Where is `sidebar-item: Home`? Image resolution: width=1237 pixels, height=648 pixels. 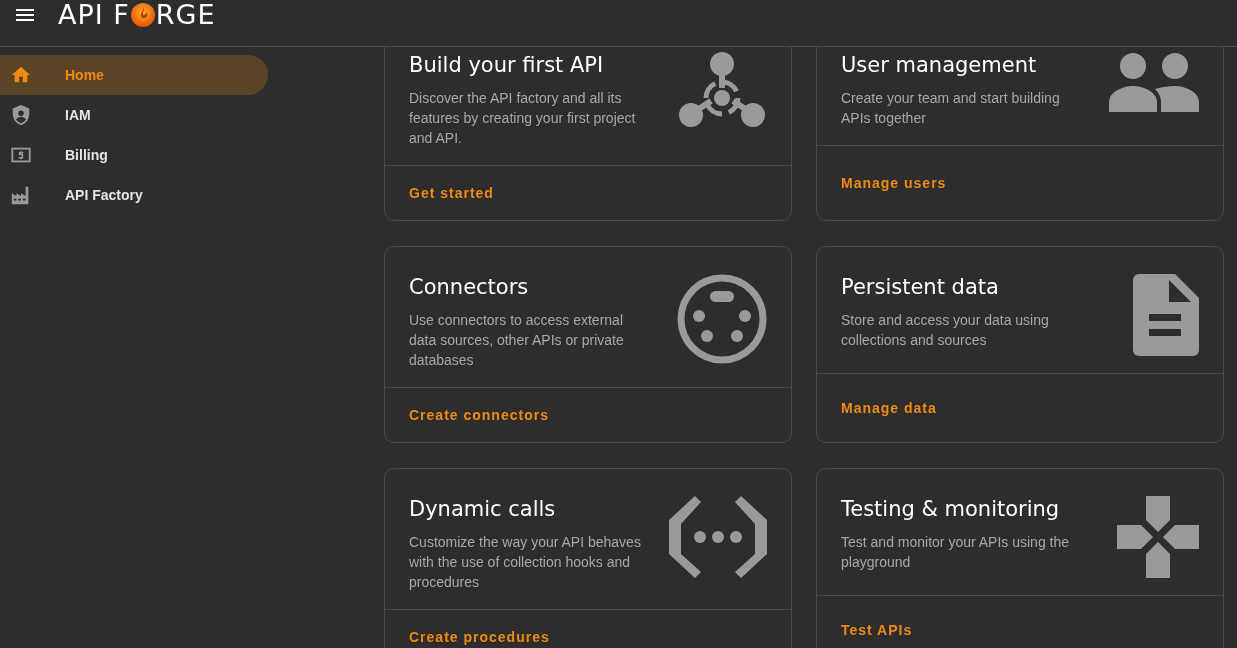
sidebar-item: Home is located at coordinates (134, 75).